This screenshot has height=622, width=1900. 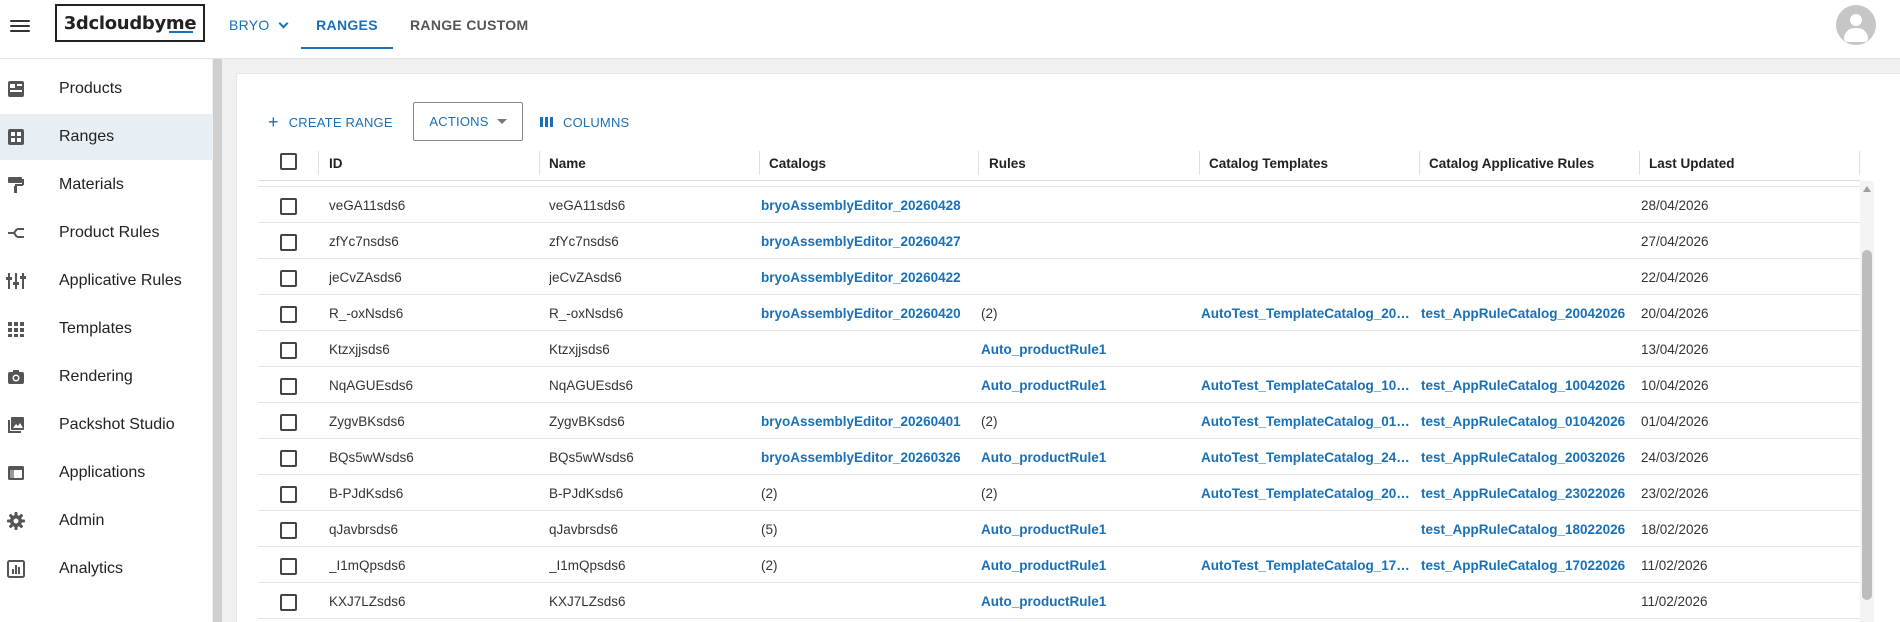 What do you see at coordinates (106, 233) in the screenshot?
I see `sidebar-item-product-rules: Product Rules` at bounding box center [106, 233].